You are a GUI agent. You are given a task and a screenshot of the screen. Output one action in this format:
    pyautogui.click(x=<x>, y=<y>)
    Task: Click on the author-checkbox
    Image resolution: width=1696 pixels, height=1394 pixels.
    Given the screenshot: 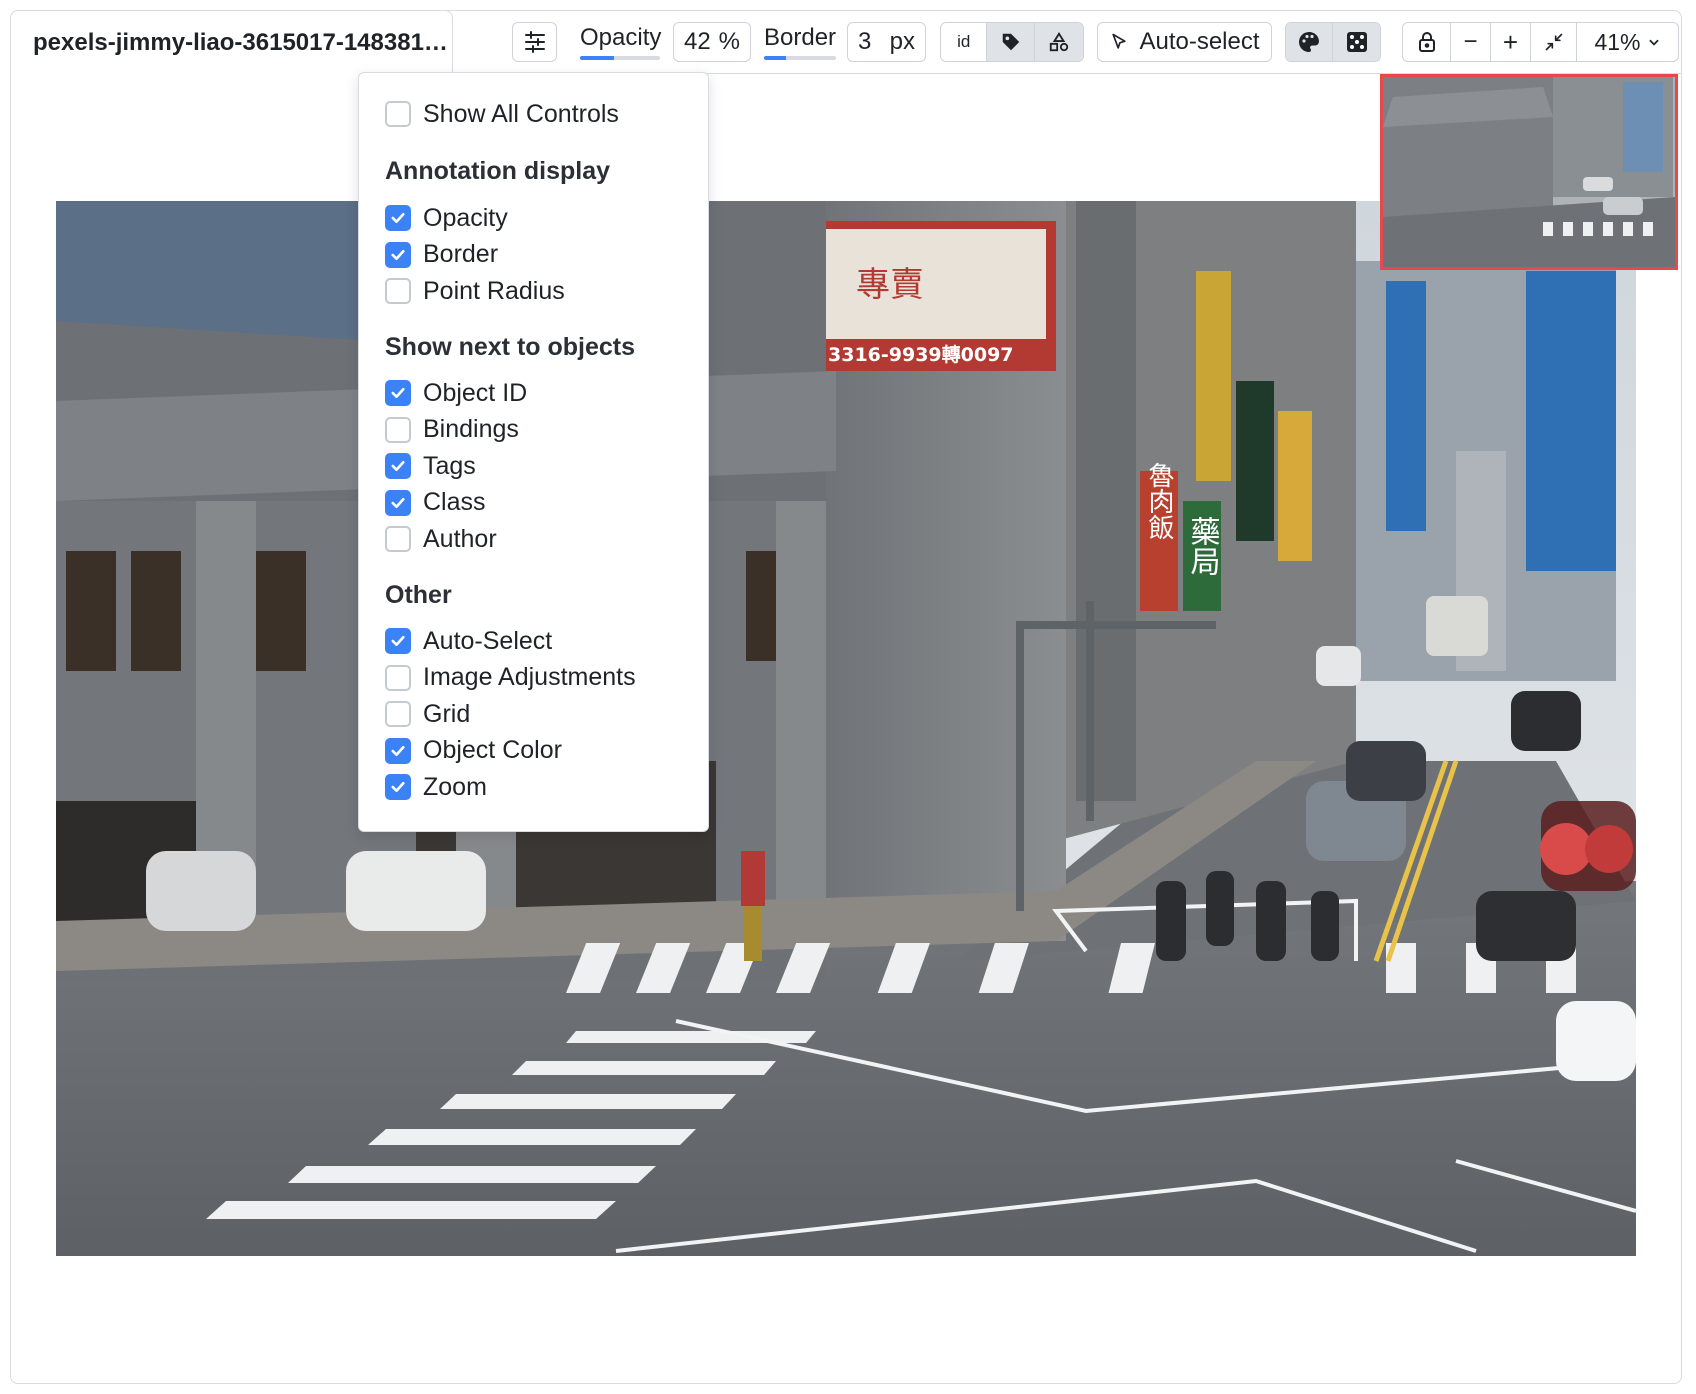 What is the action you would take?
    pyautogui.click(x=398, y=539)
    